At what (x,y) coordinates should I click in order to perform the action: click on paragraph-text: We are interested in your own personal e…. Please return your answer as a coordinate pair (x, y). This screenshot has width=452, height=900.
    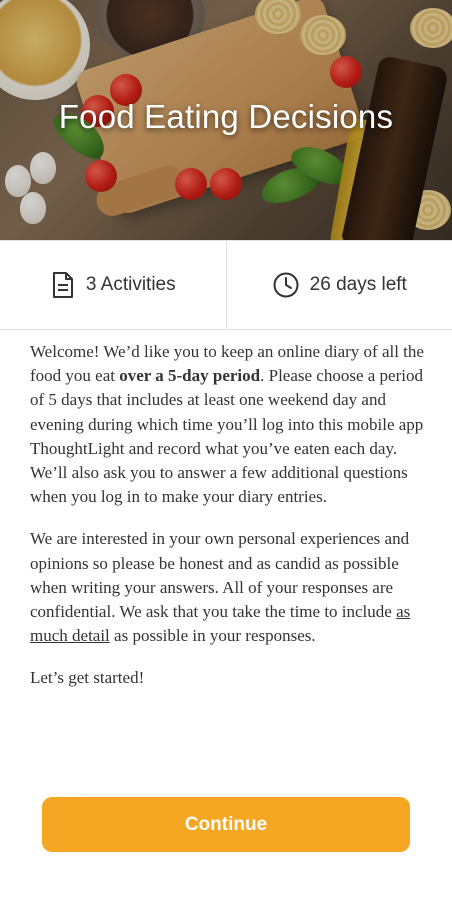
    Looking at the image, I should click on (220, 575).